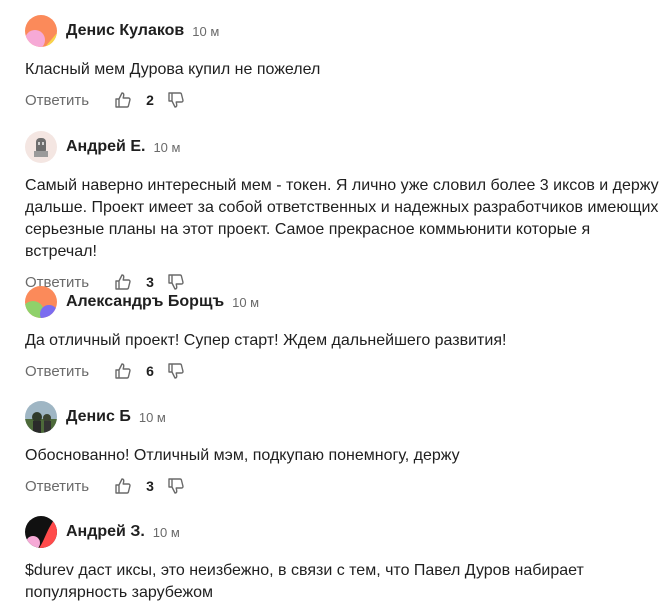 The width and height of the screenshot is (670, 604). I want to click on comment-author: Денис Б, so click(98, 417).